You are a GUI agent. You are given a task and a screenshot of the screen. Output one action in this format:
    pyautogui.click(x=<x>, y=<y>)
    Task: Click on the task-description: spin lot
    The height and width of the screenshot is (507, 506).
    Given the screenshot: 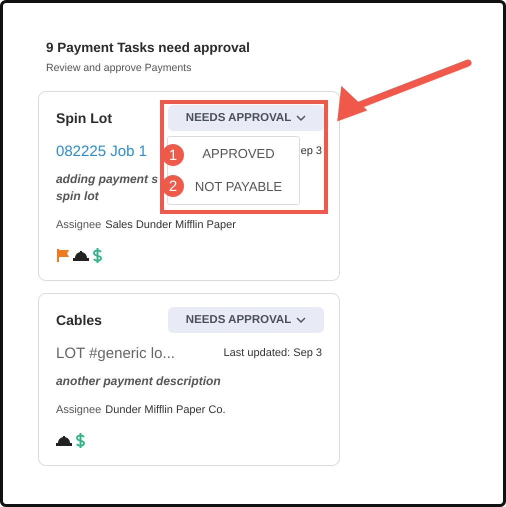 What is the action you would take?
    pyautogui.click(x=77, y=196)
    